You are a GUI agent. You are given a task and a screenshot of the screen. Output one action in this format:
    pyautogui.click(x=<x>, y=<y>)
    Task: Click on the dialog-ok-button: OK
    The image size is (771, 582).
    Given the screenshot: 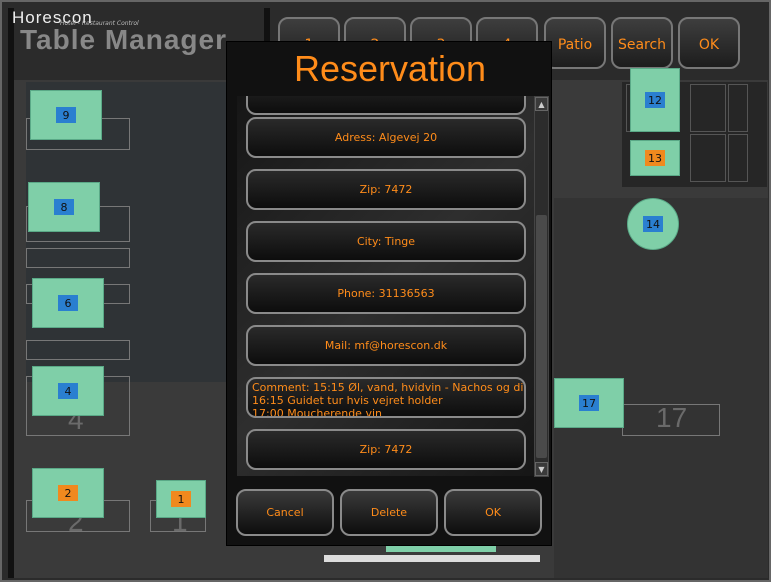 What is the action you would take?
    pyautogui.click(x=493, y=512)
    